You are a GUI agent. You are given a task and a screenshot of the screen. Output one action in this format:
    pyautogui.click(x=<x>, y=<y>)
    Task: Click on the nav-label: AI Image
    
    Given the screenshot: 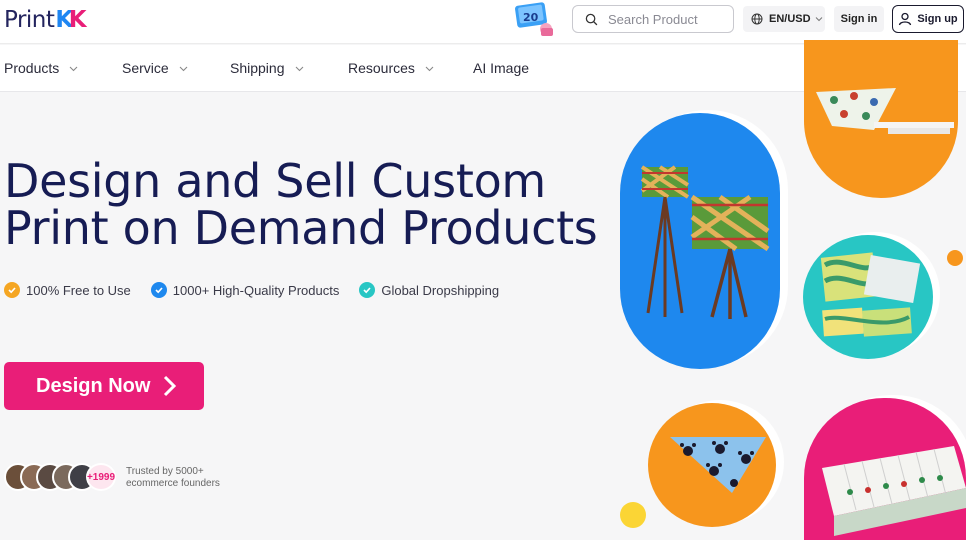 What is the action you would take?
    pyautogui.click(x=501, y=68)
    